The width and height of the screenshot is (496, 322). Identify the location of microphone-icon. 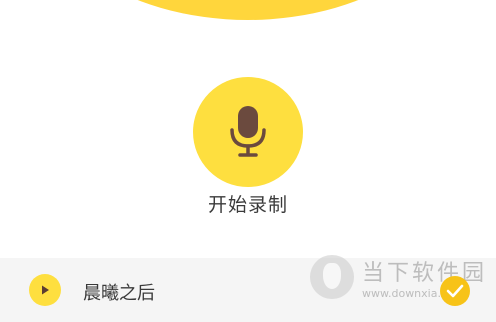
(248, 131).